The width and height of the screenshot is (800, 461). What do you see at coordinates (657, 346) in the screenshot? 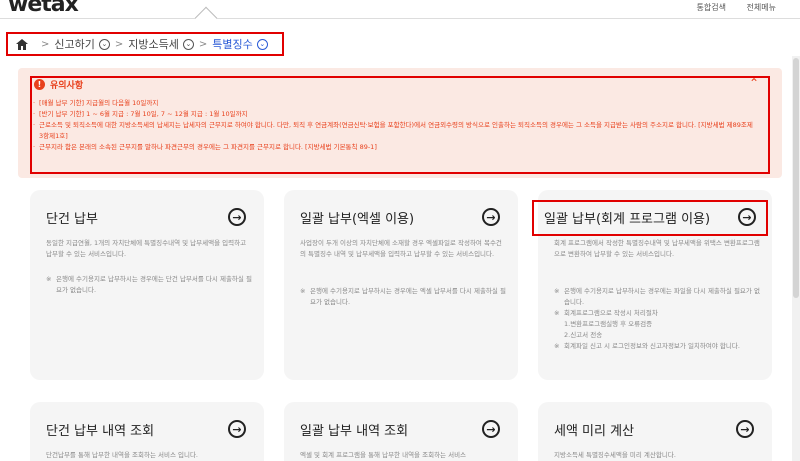
I see `card-note: 회계파일 신고 시 로그인정보와 신고자정보가 일치하여야 합니다.` at bounding box center [657, 346].